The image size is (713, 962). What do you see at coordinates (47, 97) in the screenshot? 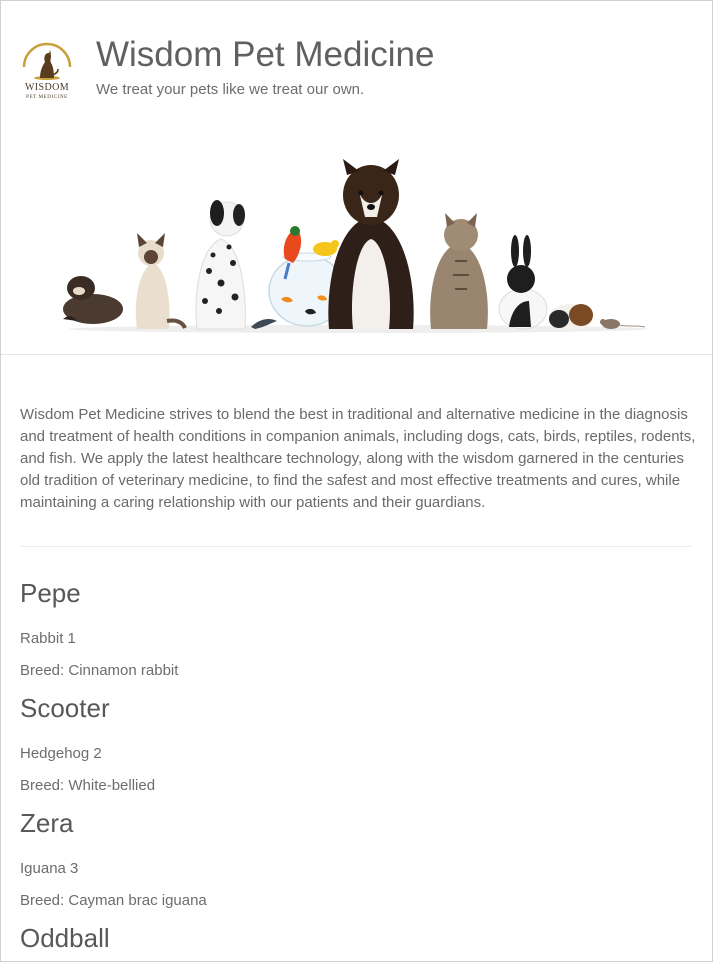
I see `logo-subtext: PET MEDICINE` at bounding box center [47, 97].